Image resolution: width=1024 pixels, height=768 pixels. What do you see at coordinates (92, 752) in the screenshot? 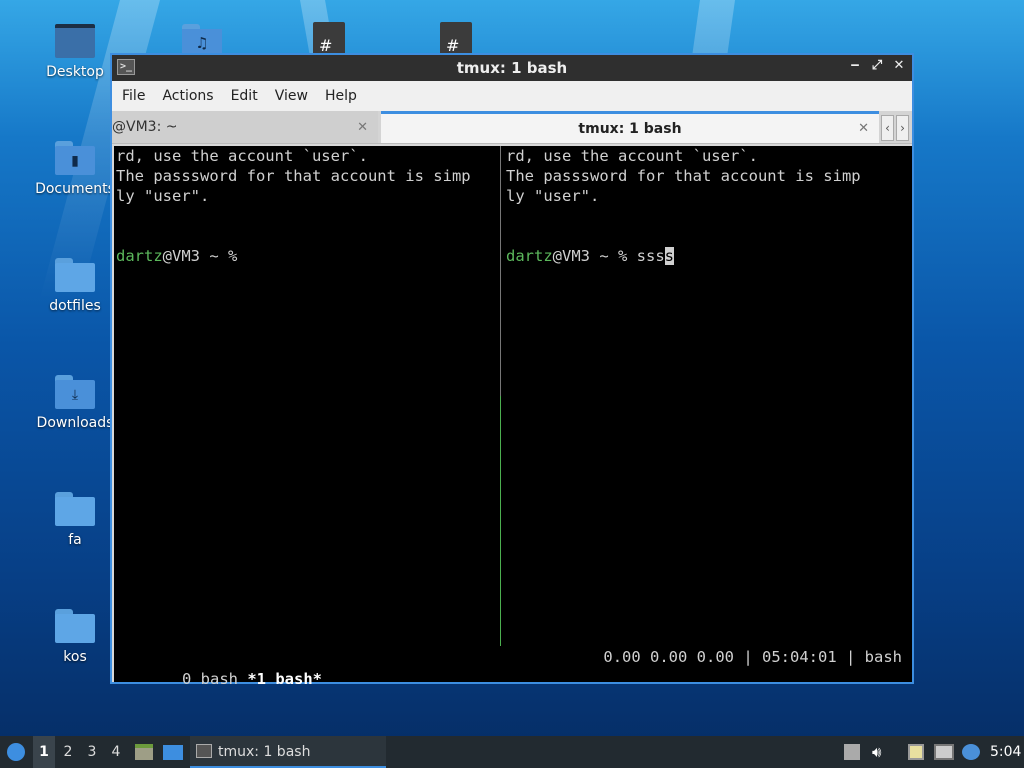
I see `workspace-3: 3` at bounding box center [92, 752].